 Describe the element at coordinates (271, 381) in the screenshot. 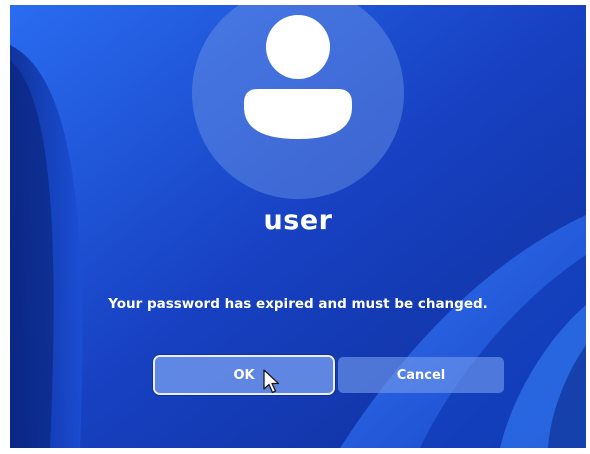

I see `mouse-pointer-icon` at that location.